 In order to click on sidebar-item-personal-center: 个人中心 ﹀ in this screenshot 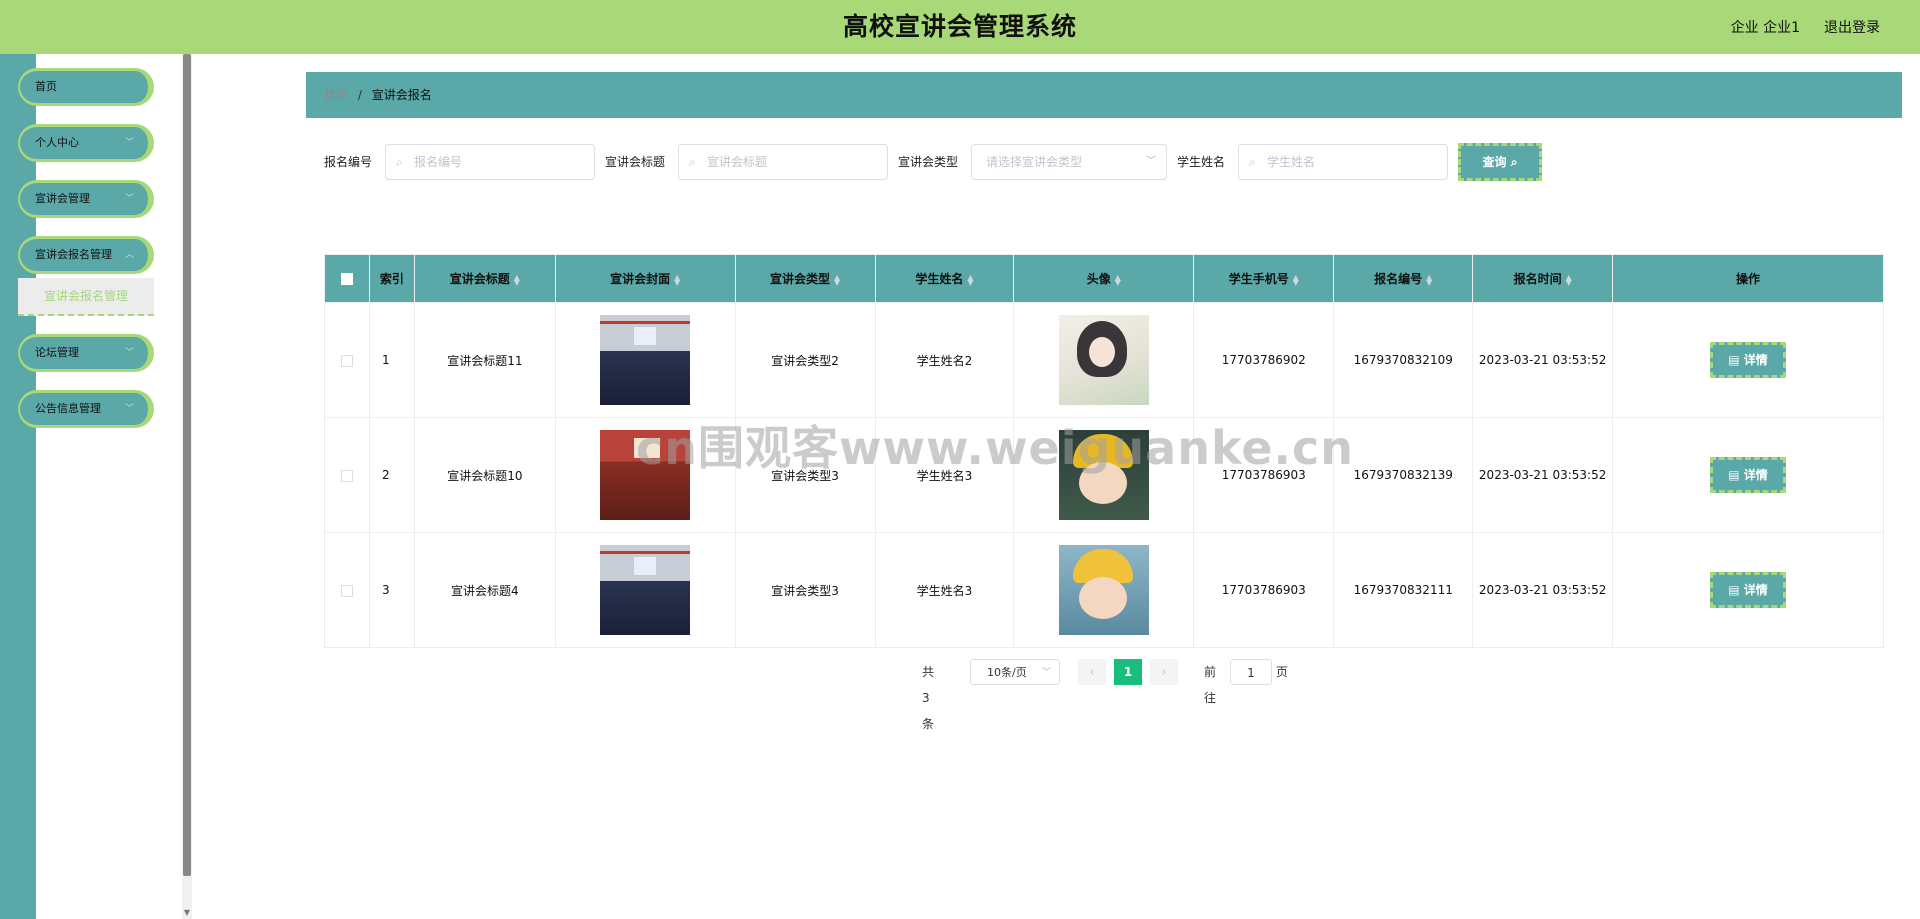, I will do `click(86, 143)`.